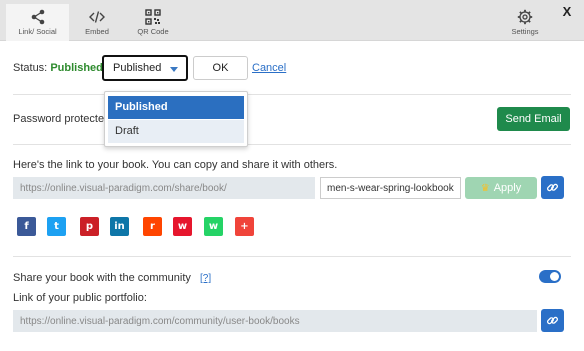 This screenshot has height=351, width=584. Describe the element at coordinates (164, 188) in the screenshot. I see `share-url-input` at that location.